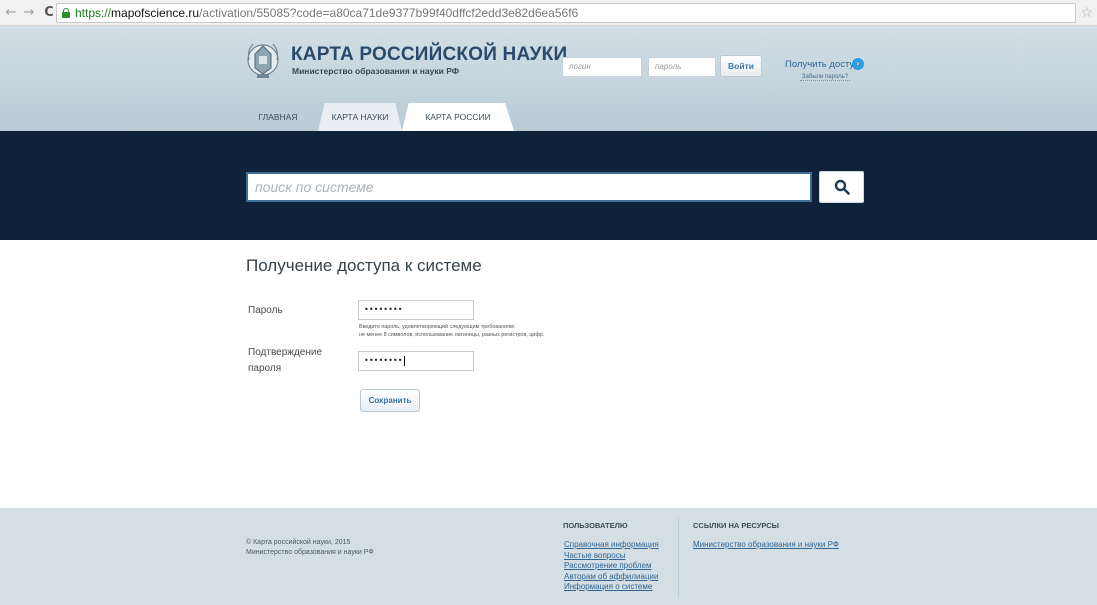  I want to click on copyright-line-1: © Карта российской науки, 2015, so click(298, 542).